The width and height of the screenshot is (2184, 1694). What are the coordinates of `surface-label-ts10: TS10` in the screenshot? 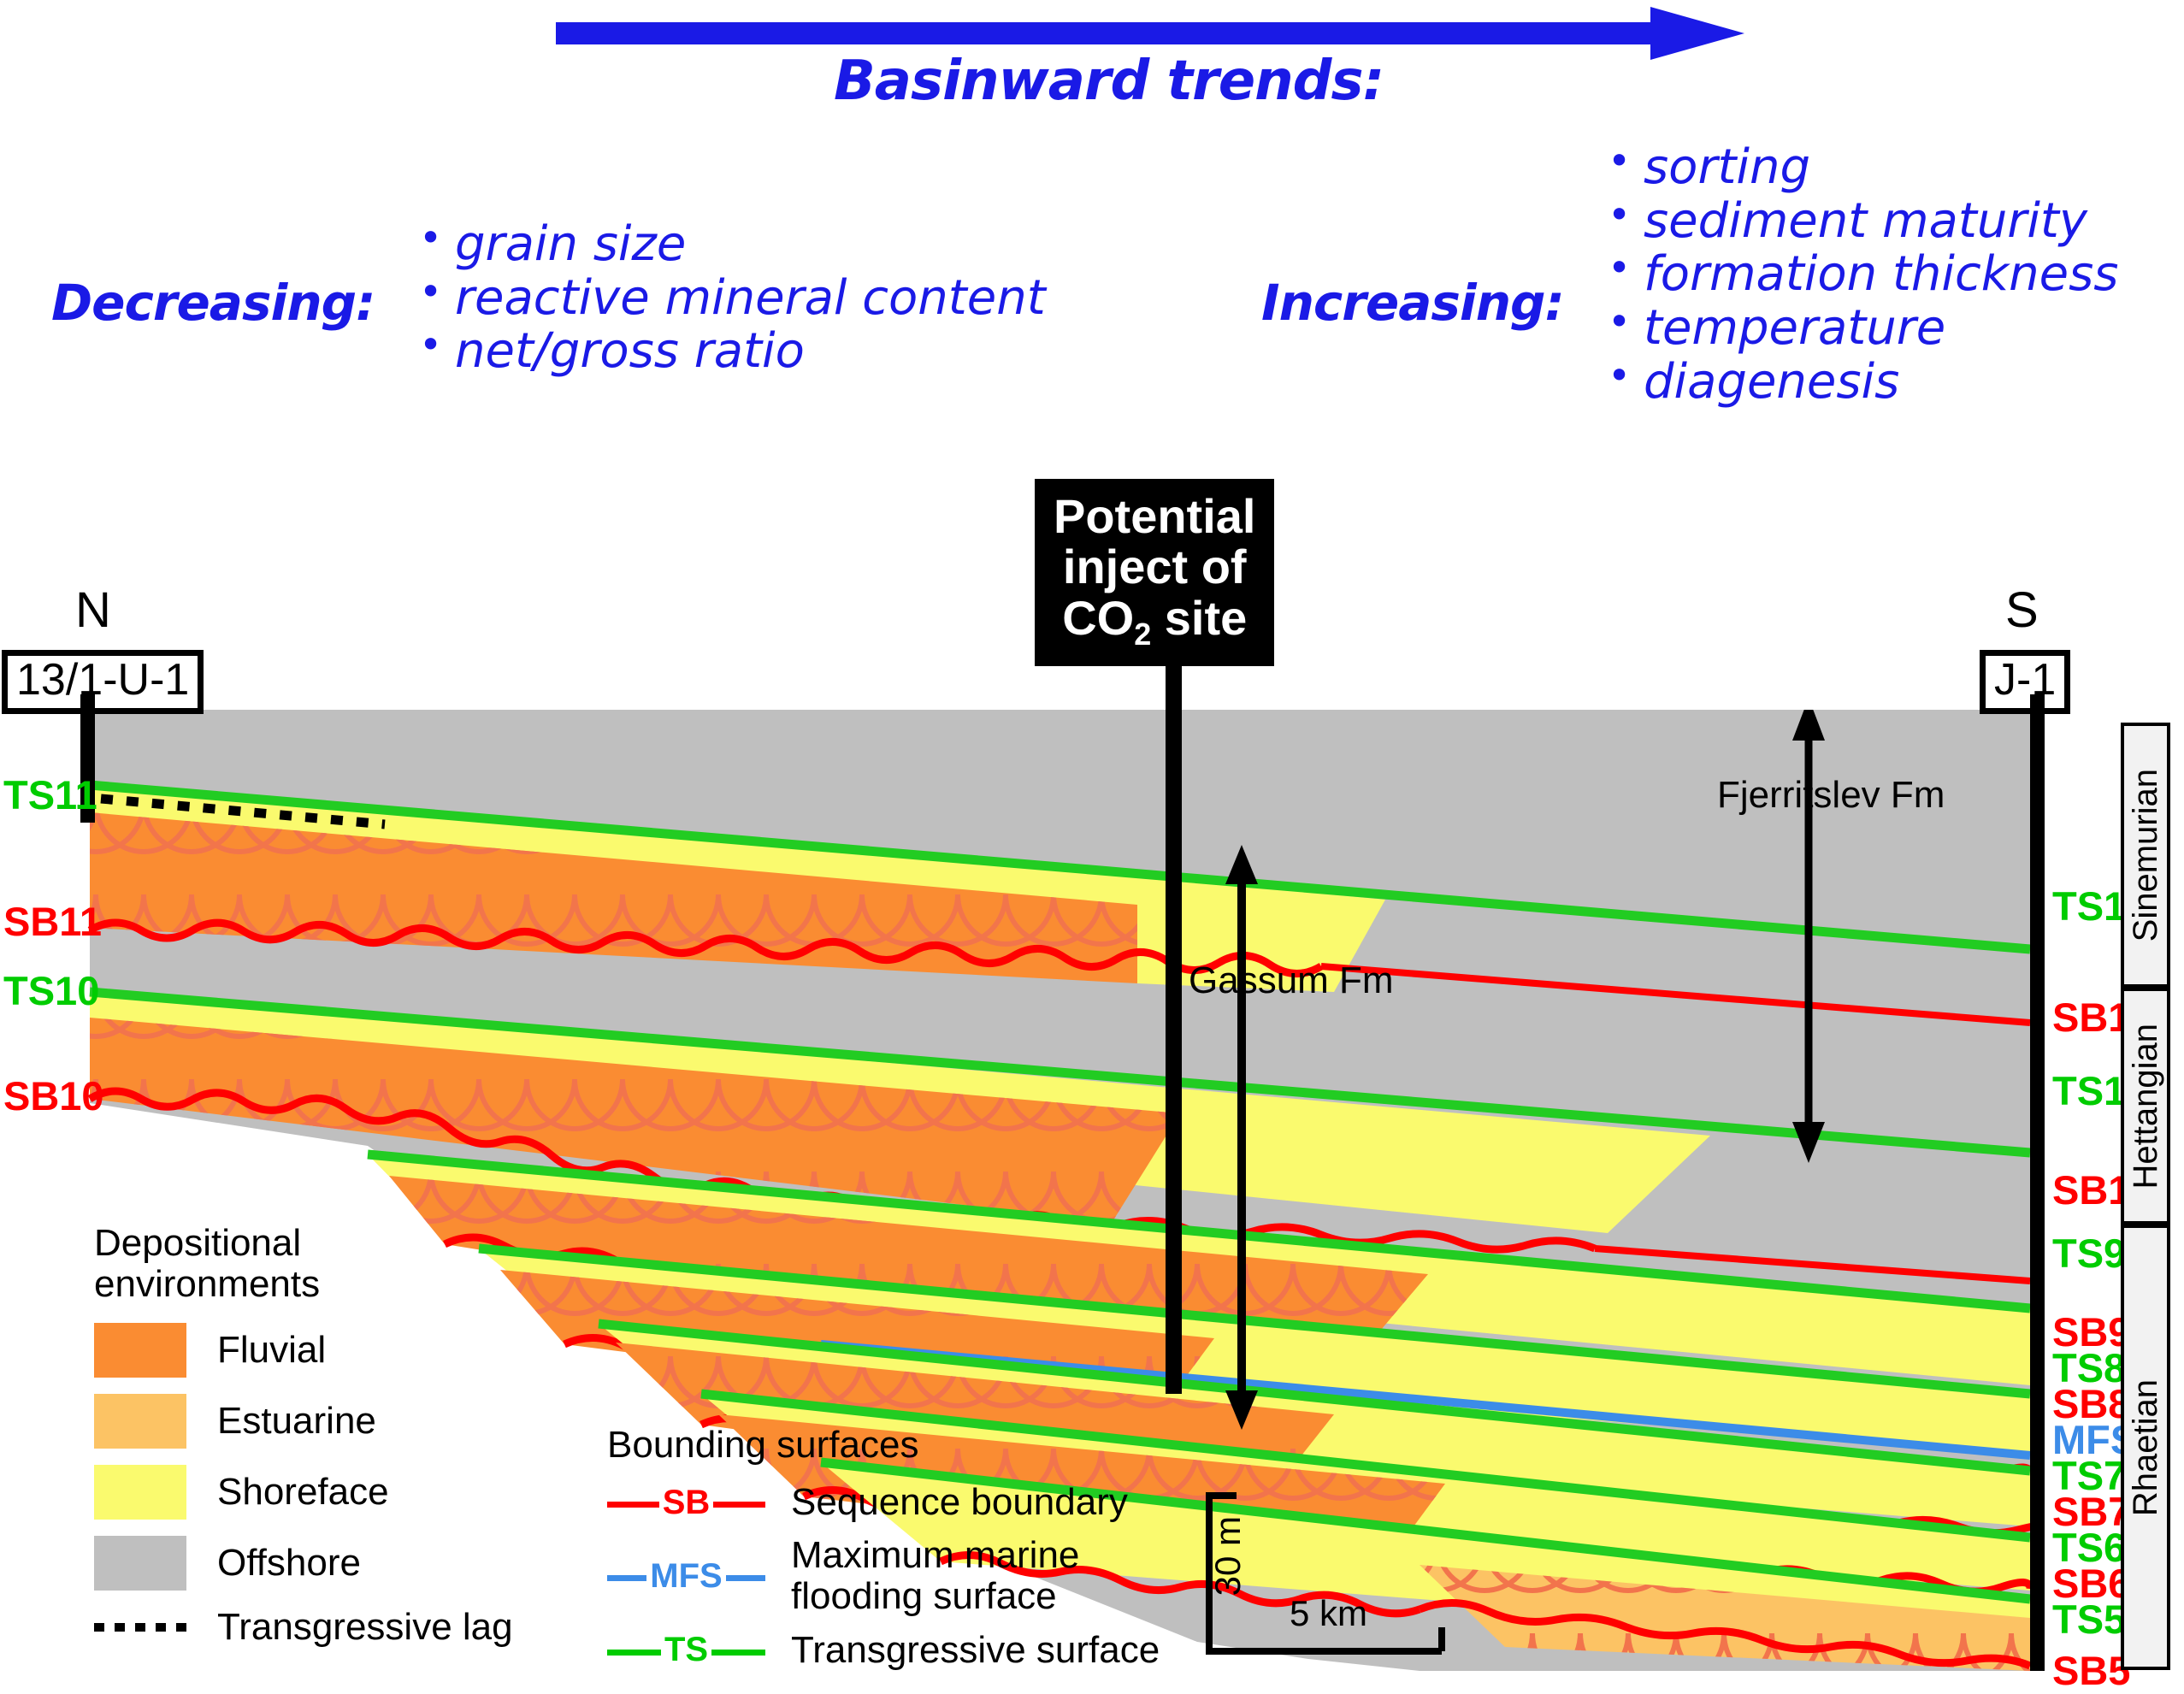 It's located at (51, 990).